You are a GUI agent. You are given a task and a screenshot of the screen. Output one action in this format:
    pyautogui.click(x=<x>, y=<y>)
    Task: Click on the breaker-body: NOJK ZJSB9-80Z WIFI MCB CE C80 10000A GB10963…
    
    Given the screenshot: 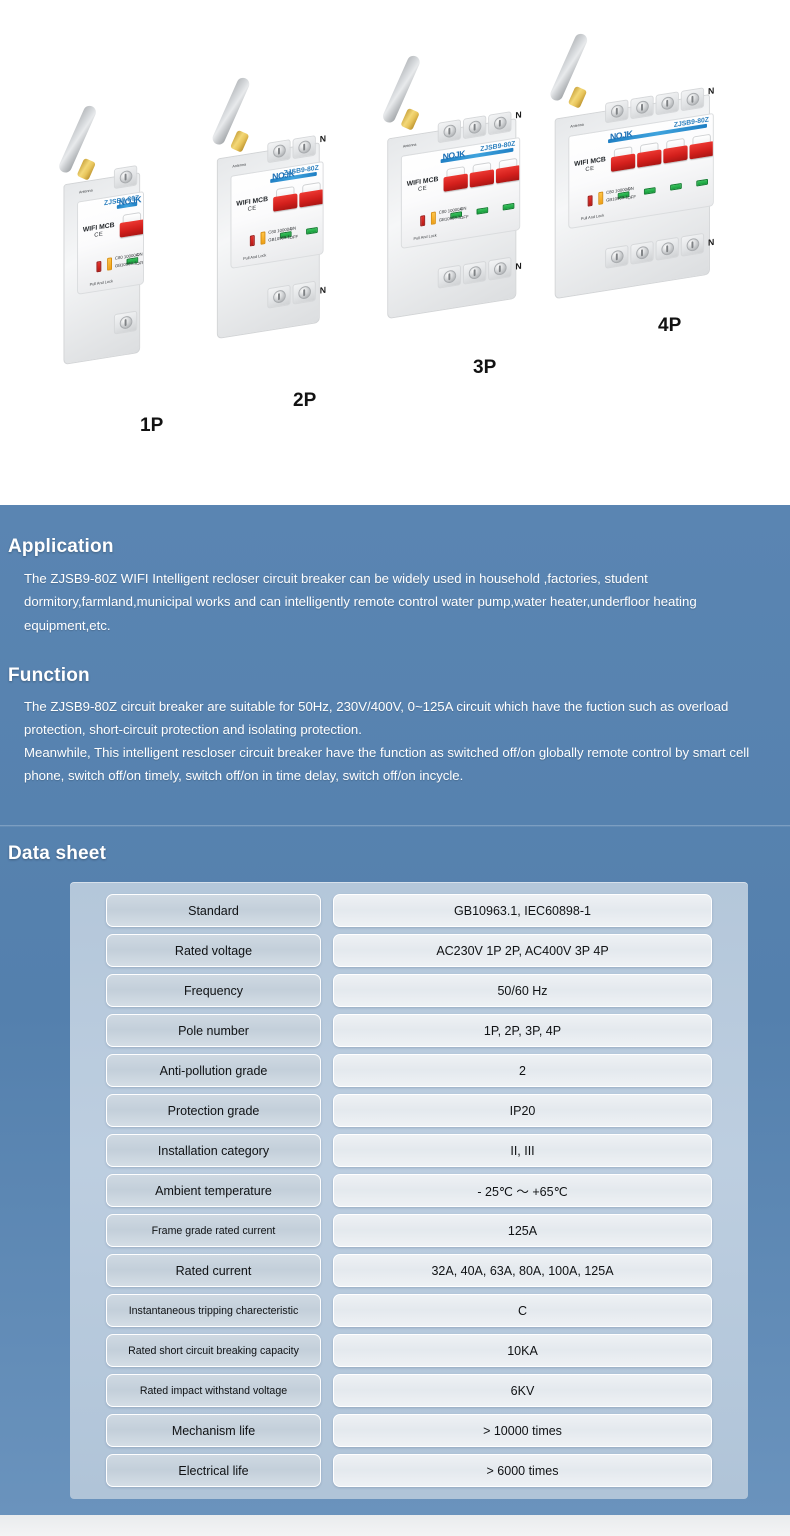 What is the action you would take?
    pyautogui.click(x=103, y=269)
    